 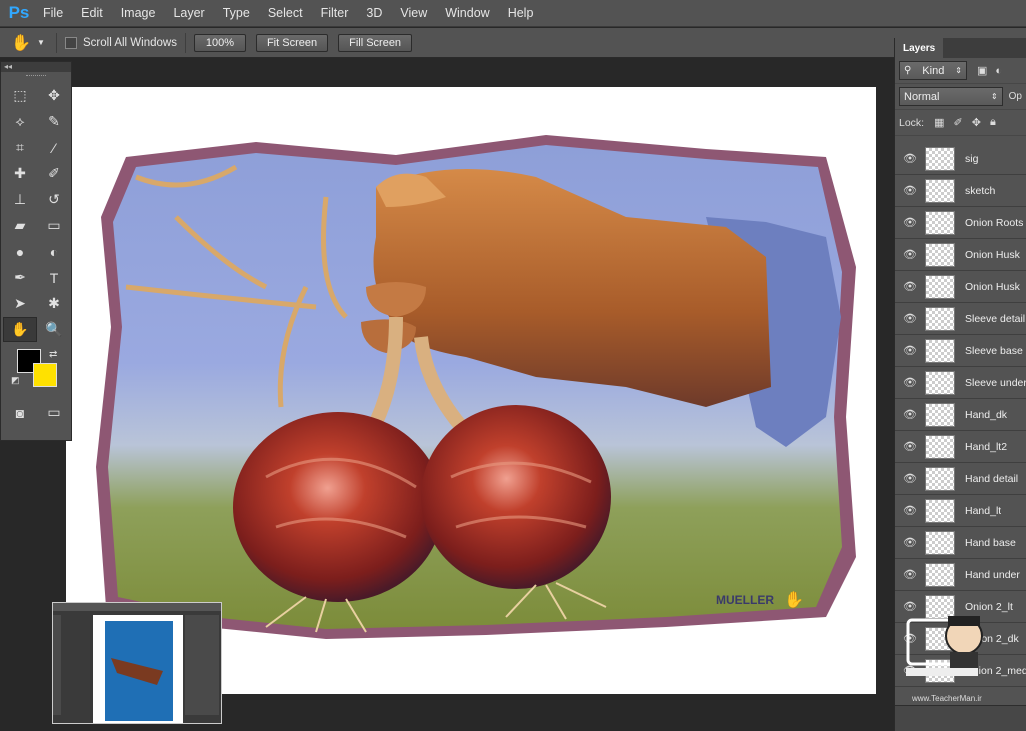 What do you see at coordinates (45, 375) in the screenshot?
I see `background-color-swatch` at bounding box center [45, 375].